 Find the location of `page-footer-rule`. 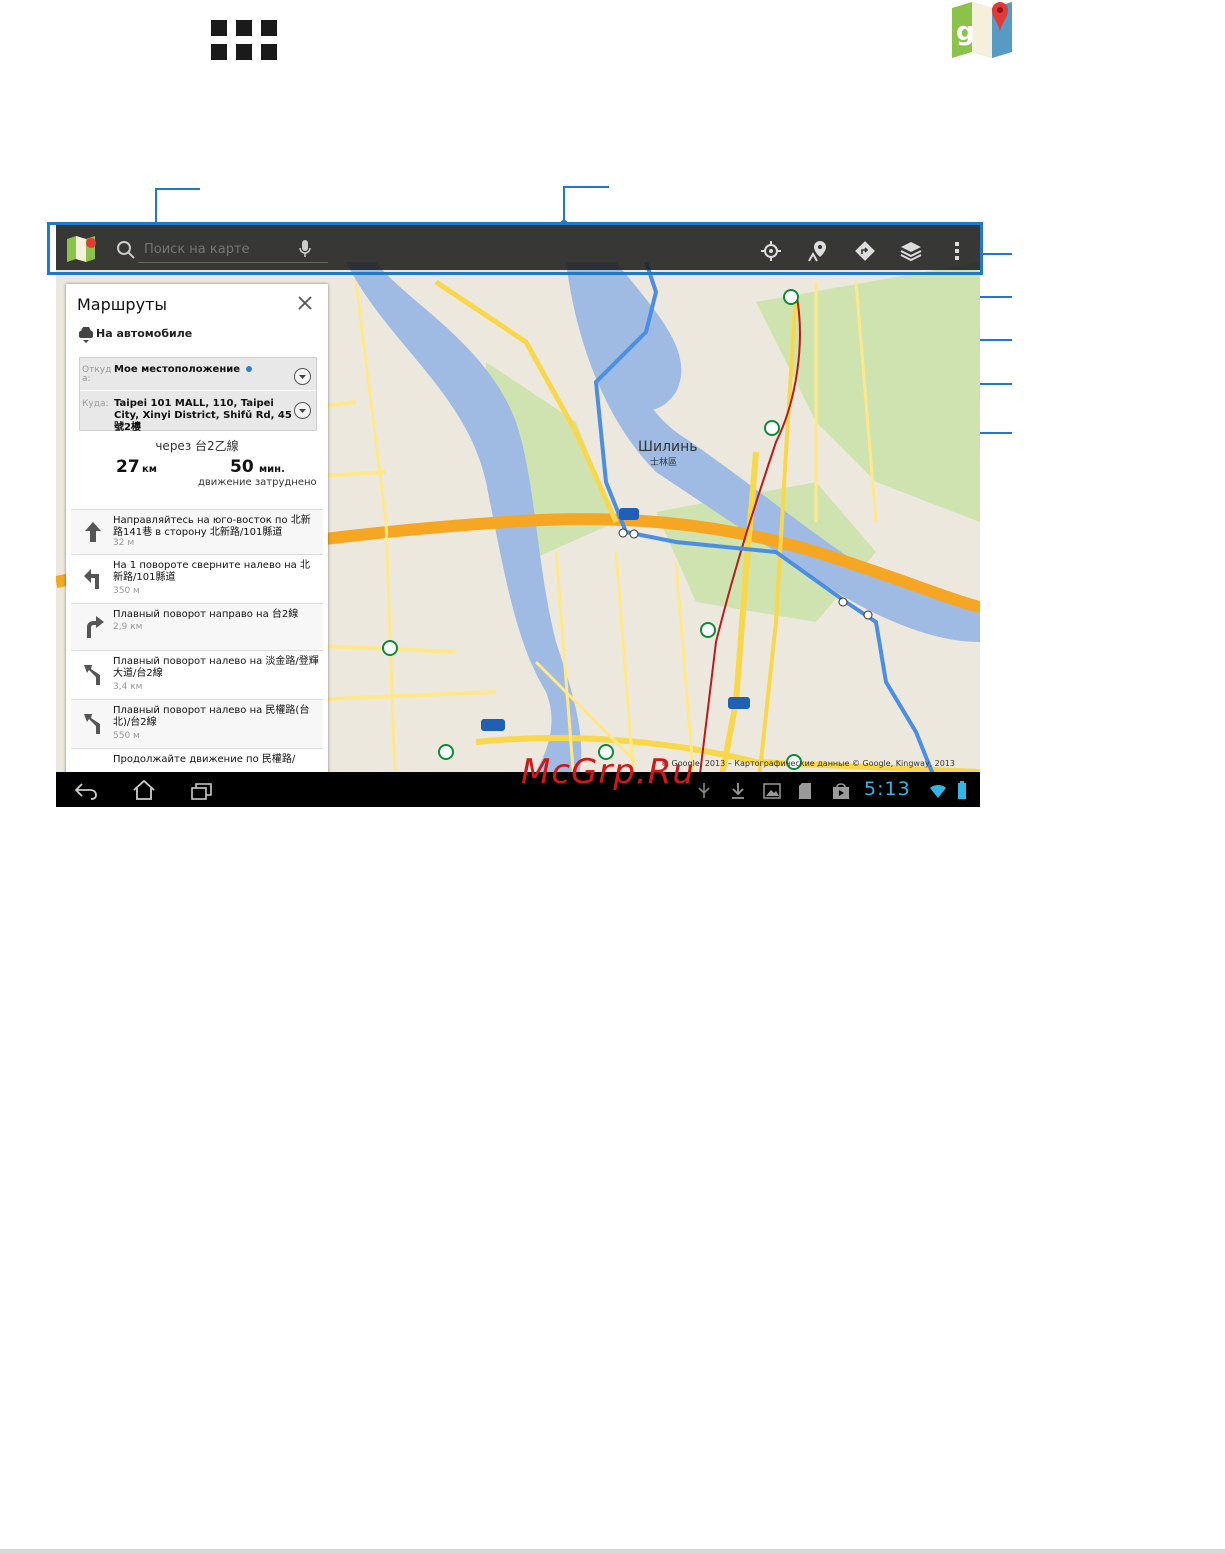

page-footer-rule is located at coordinates (612, 1551).